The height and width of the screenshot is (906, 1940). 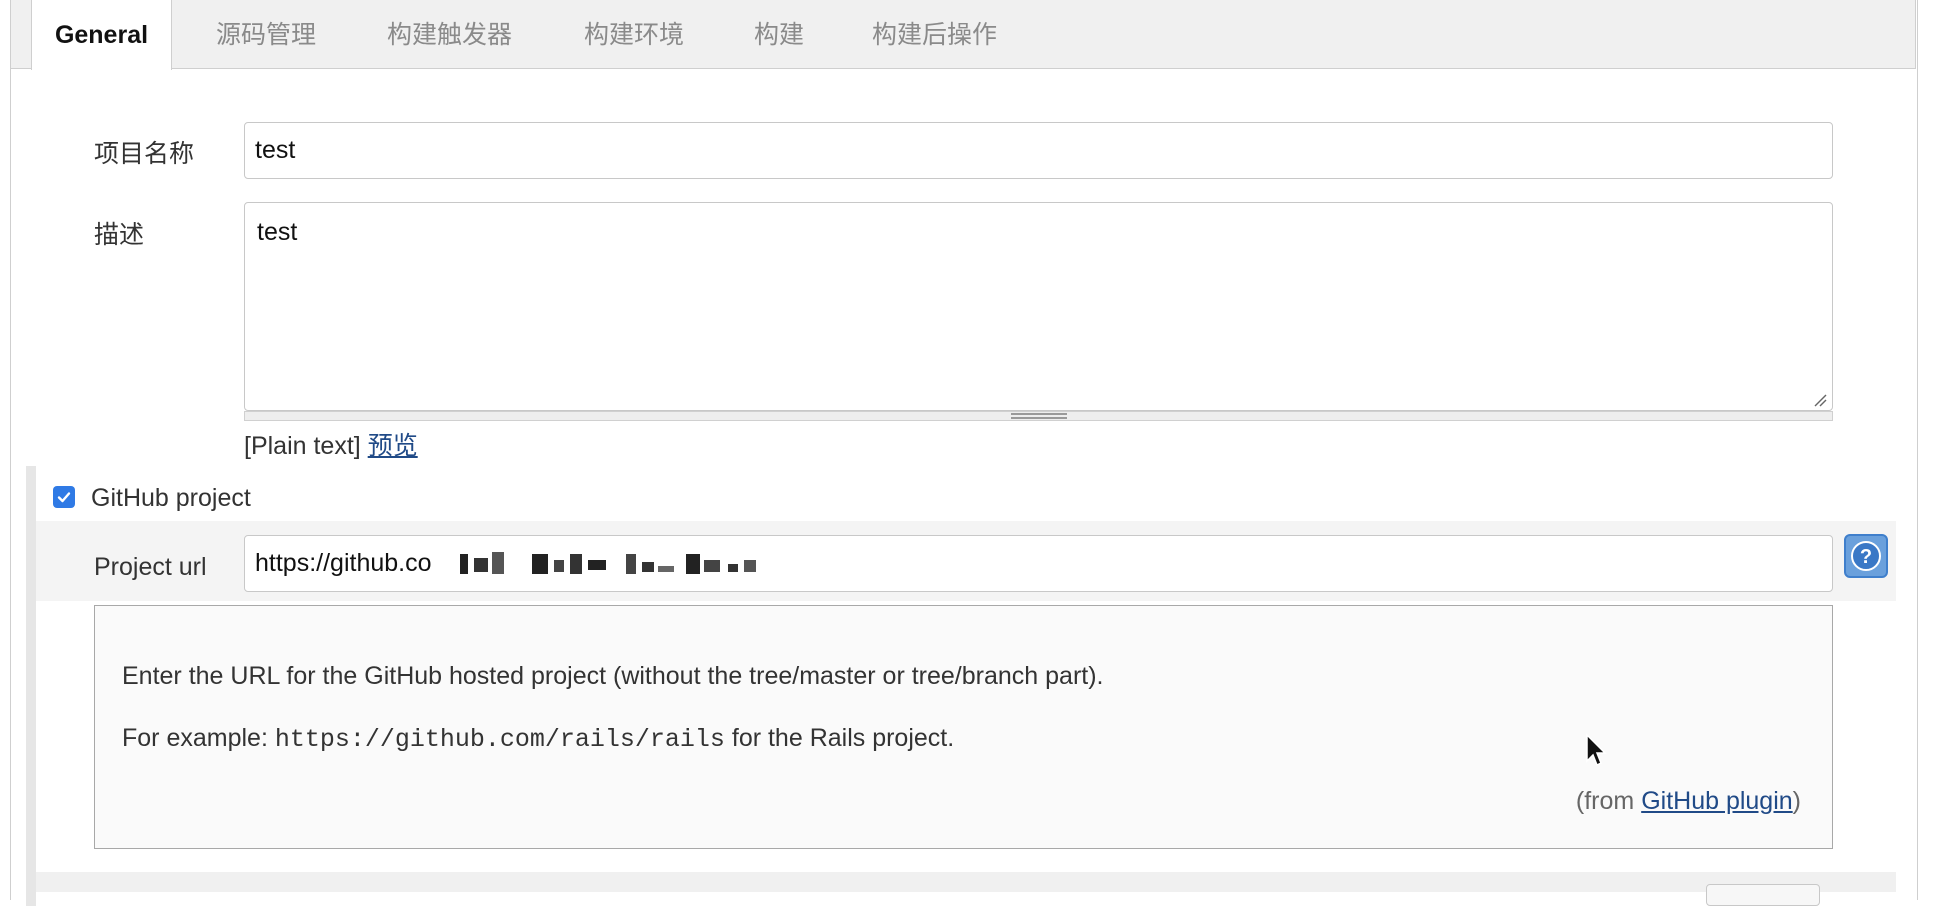 What do you see at coordinates (198, 738) in the screenshot?
I see `help-example-prefix: For example:` at bounding box center [198, 738].